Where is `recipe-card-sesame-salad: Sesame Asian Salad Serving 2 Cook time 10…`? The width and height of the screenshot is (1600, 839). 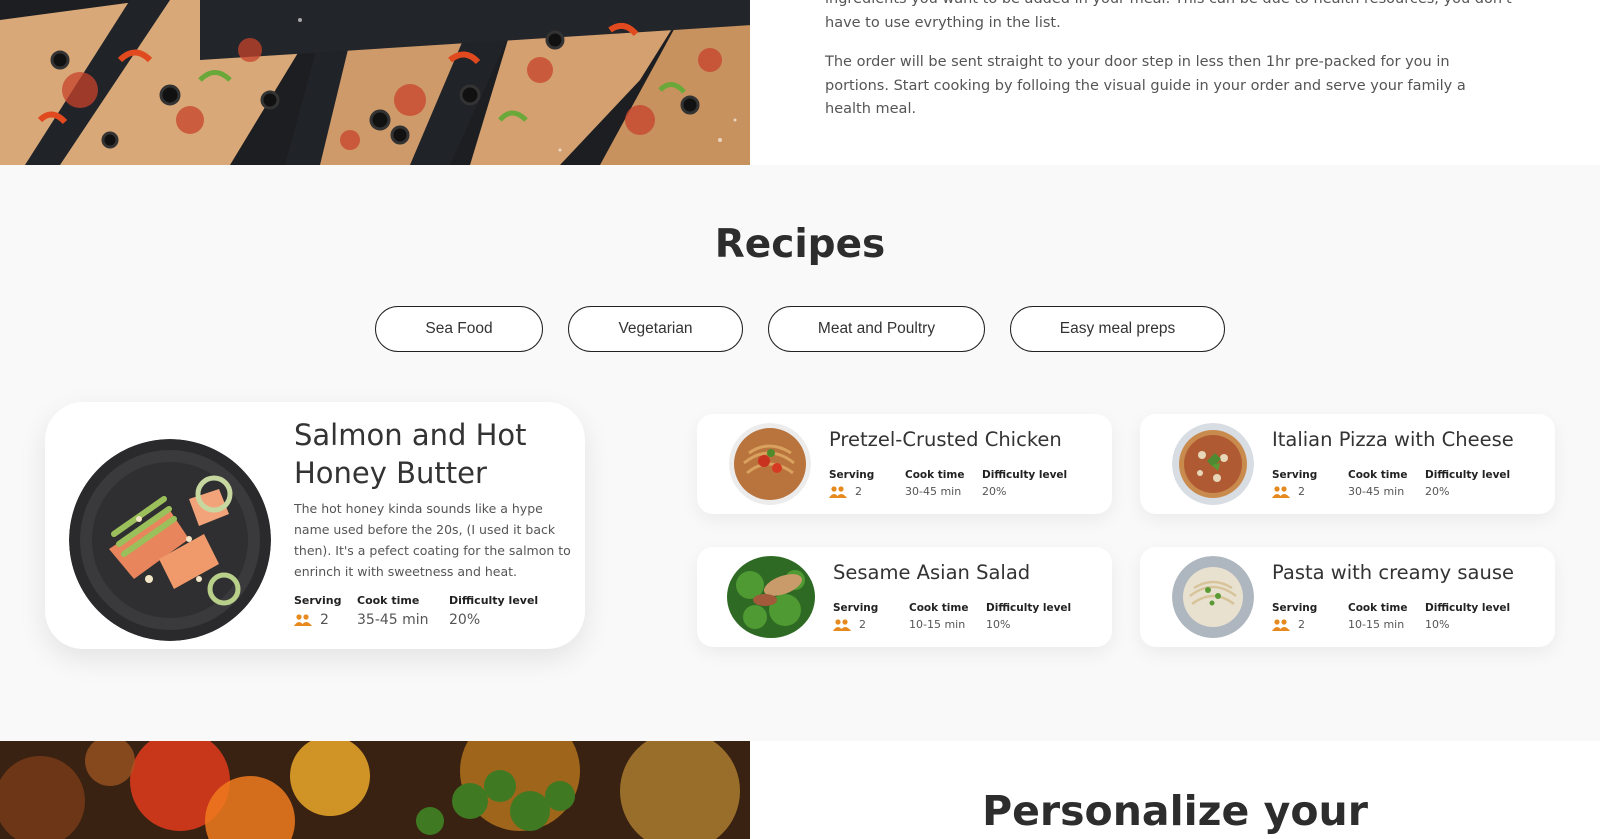 recipe-card-sesame-salad: Sesame Asian Salad Serving 2 Cook time 10… is located at coordinates (904, 597).